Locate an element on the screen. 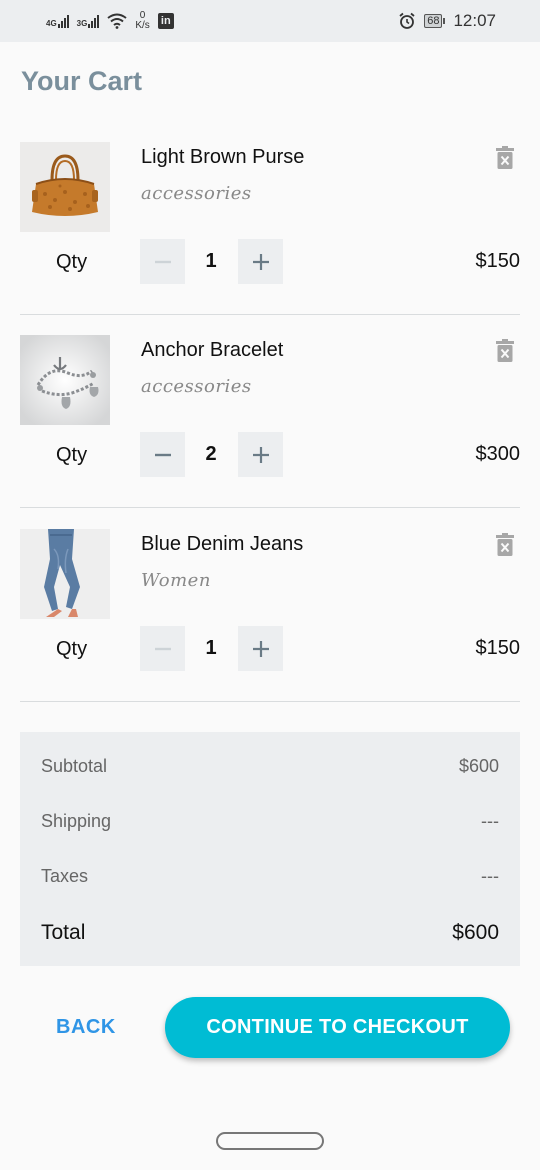  product-name: Light Brown Purse is located at coordinates (222, 157).